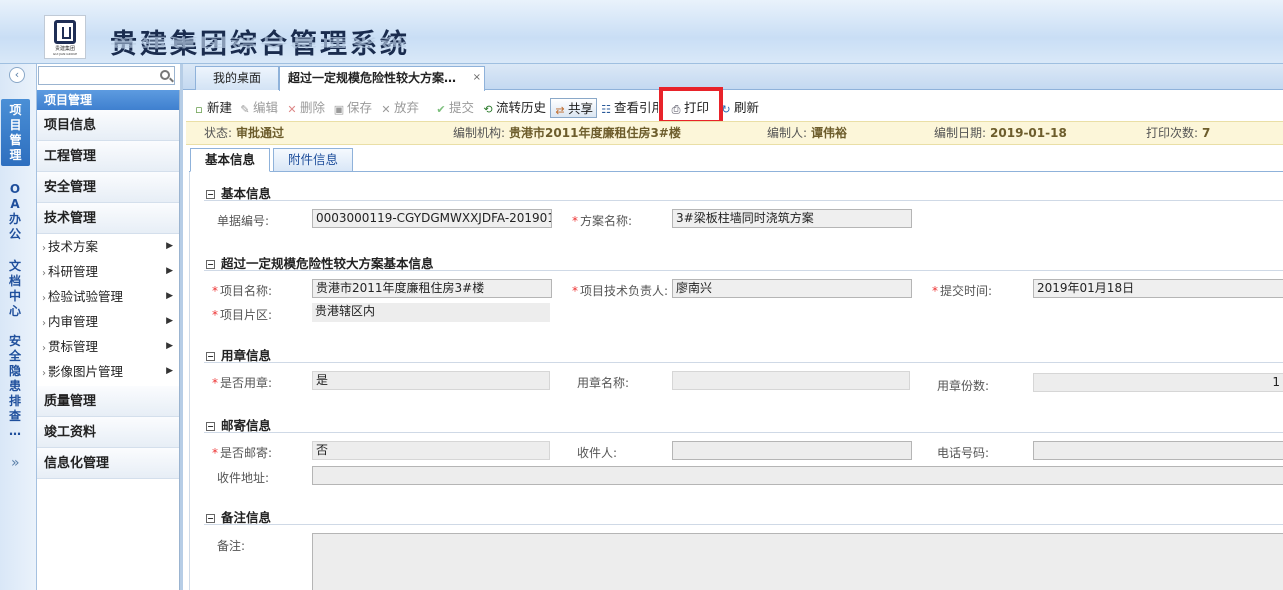 Image resolution: width=1283 pixels, height=590 pixels. Describe the element at coordinates (574, 108) in the screenshot. I see `share-button: ⇄ 共享` at that location.